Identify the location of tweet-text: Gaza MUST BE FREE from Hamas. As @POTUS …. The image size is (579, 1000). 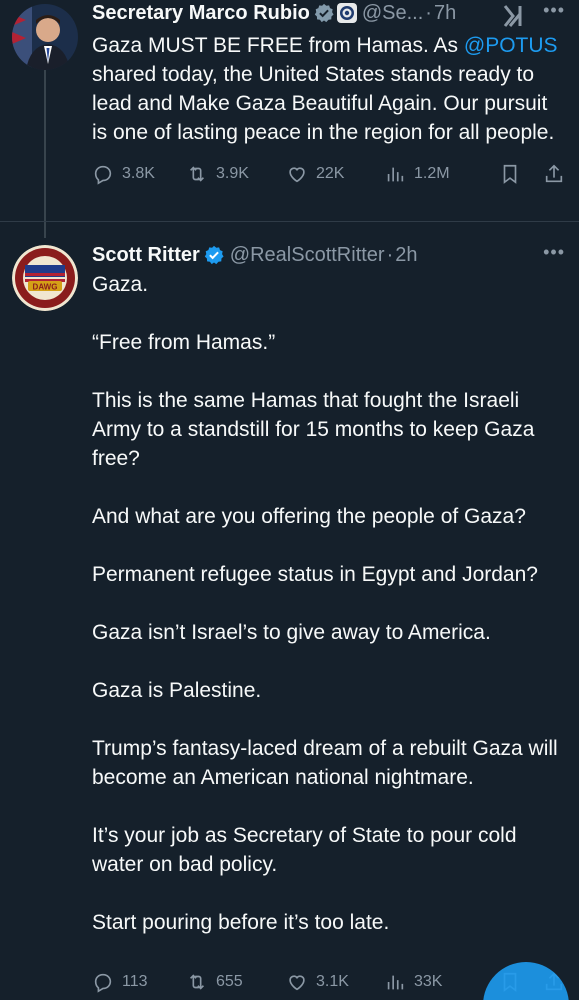
(328, 89).